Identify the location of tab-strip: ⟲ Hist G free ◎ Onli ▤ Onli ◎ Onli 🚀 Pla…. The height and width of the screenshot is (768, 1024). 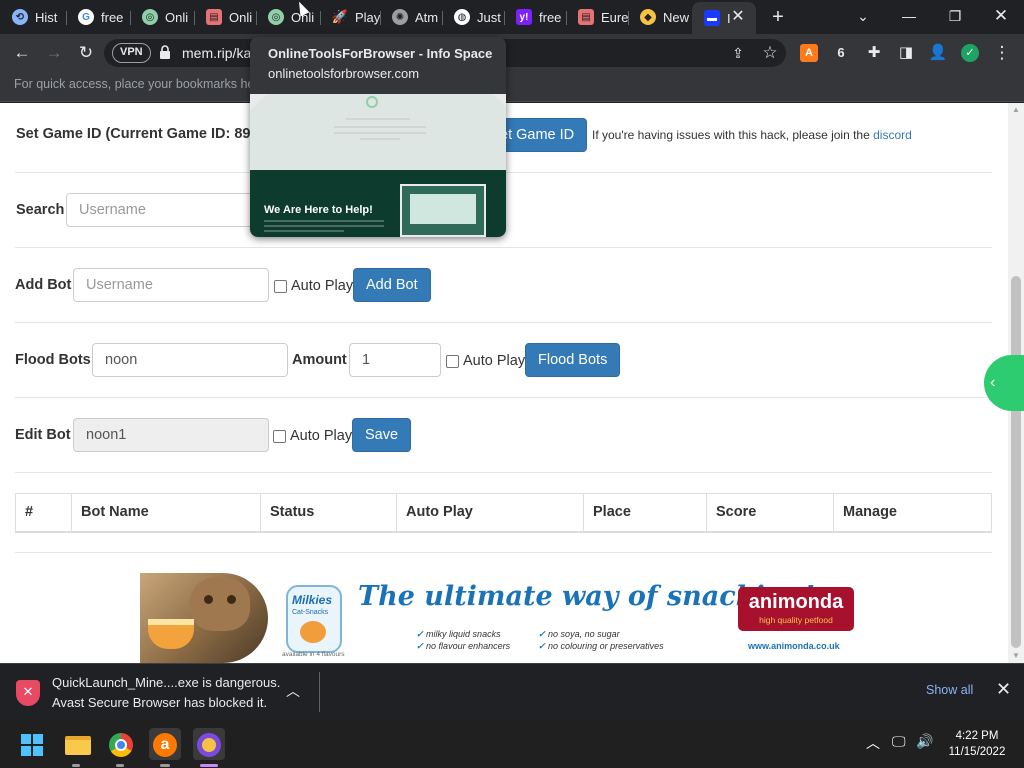
(512, 17).